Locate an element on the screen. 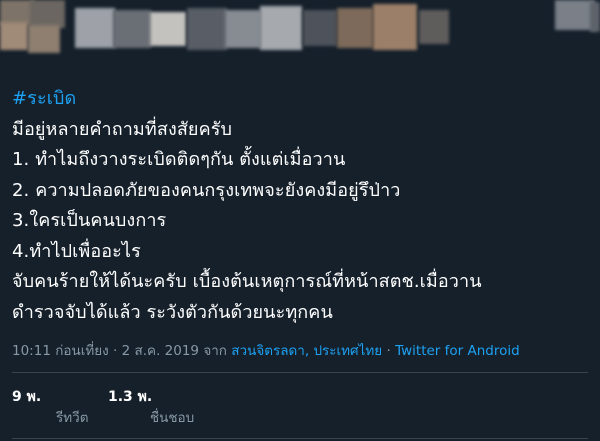  retweets-stat: 9 พ. รีทวีต is located at coordinates (50, 407).